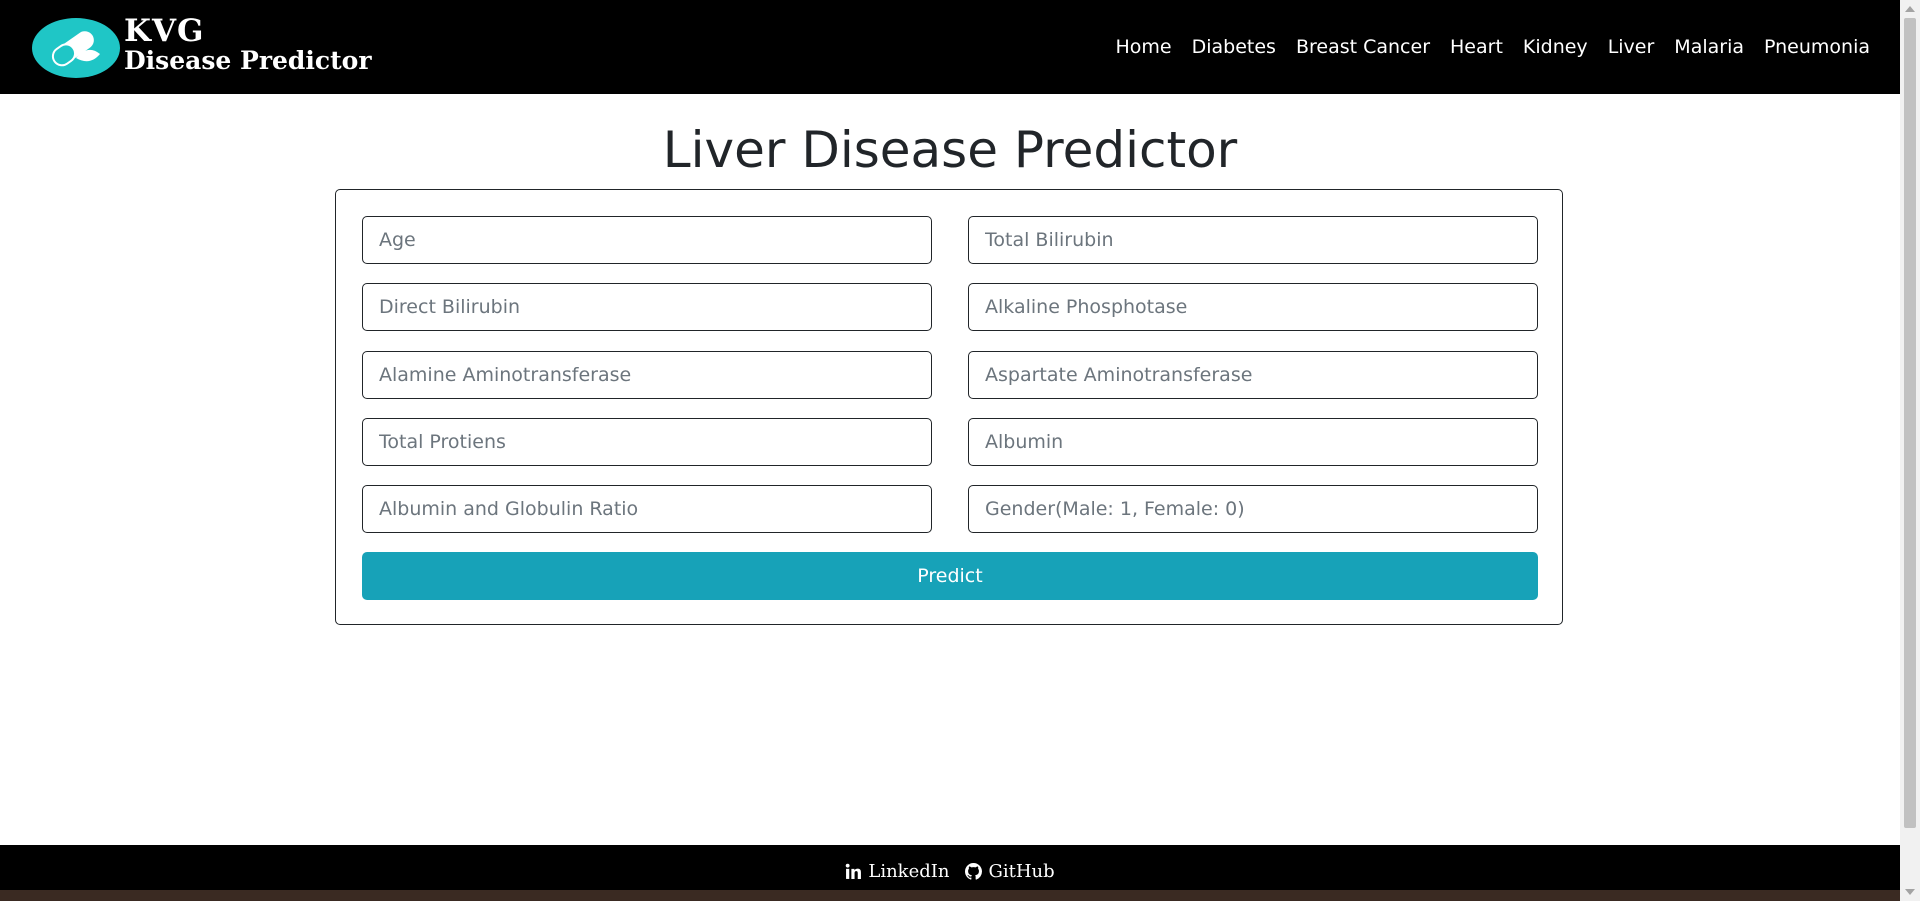  Describe the element at coordinates (76, 48) in the screenshot. I see `pill-logo-icon` at that location.